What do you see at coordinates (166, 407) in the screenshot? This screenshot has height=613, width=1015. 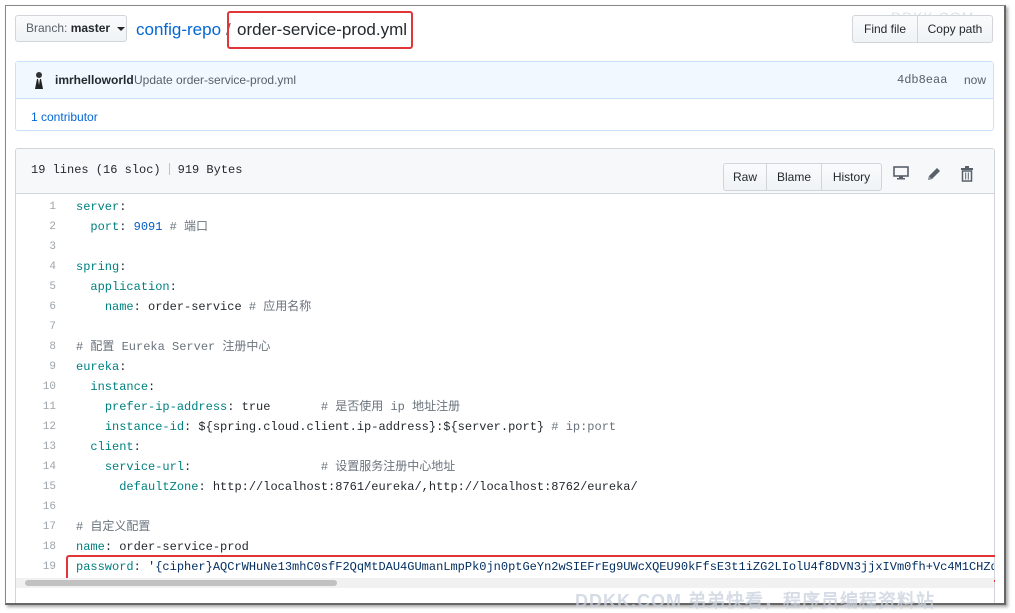 I see `code-token: prefer-ip-address` at bounding box center [166, 407].